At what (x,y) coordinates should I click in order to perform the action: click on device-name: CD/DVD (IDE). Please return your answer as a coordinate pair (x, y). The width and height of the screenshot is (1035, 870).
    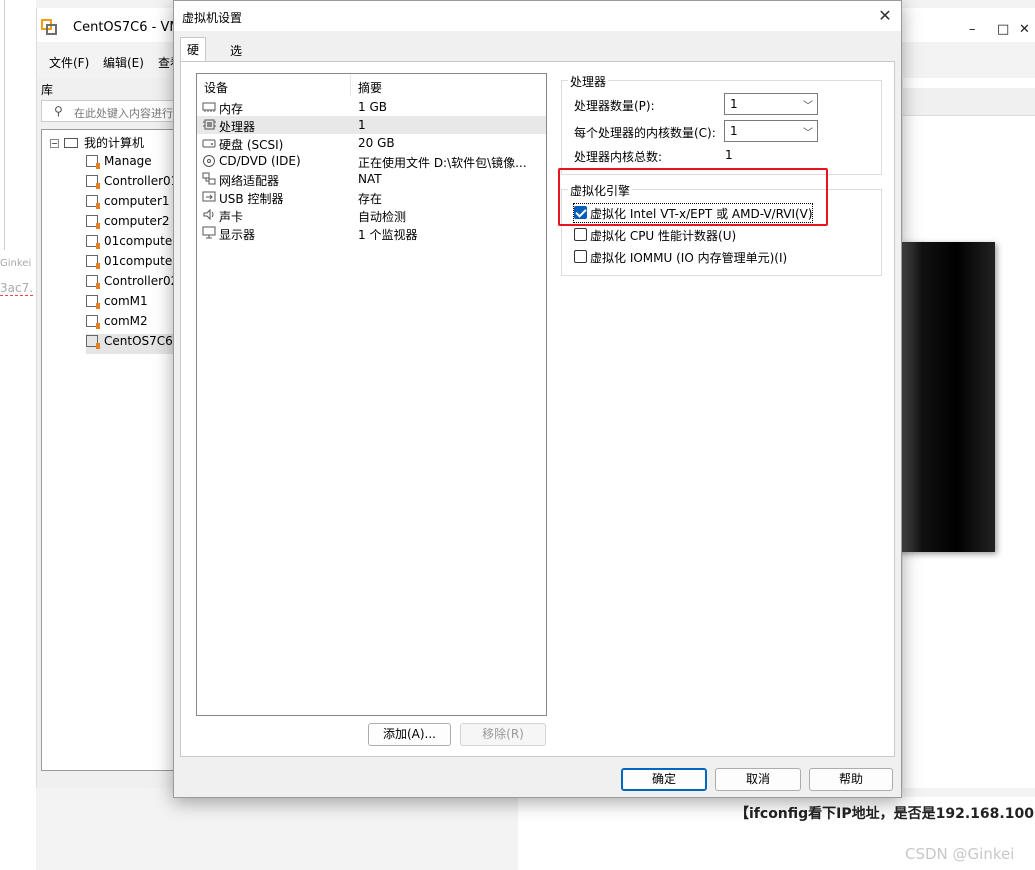
    Looking at the image, I should click on (260, 161).